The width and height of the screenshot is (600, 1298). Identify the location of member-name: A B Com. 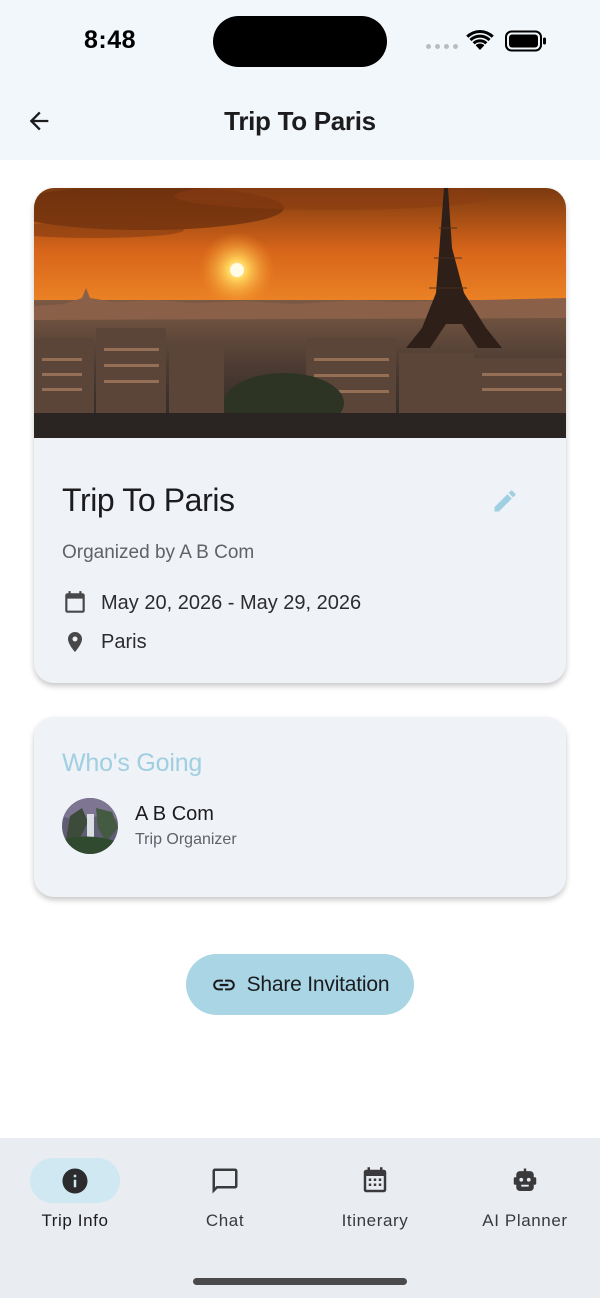
(174, 814).